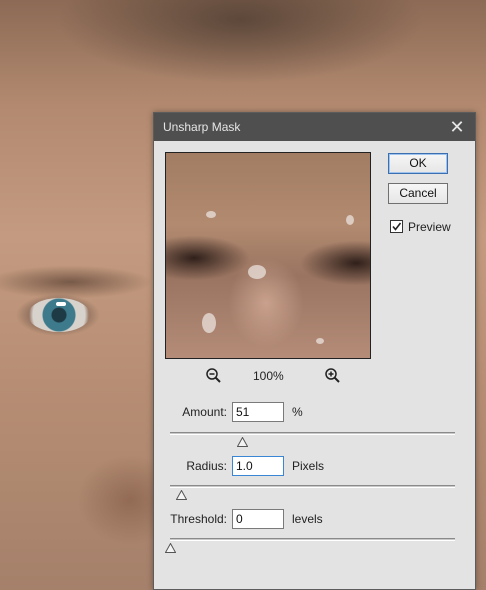 Image resolution: width=486 pixels, height=590 pixels. Describe the element at coordinates (61, 304) in the screenshot. I see `eye-highlight` at that location.